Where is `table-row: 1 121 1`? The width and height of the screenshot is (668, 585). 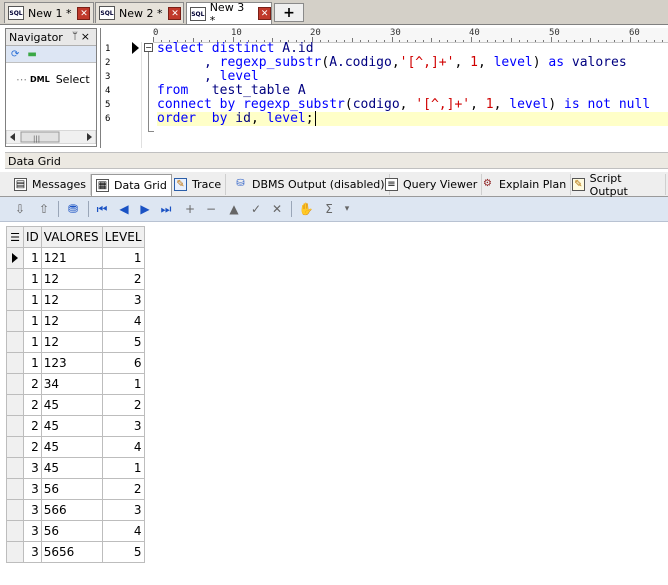 table-row: 1 121 1 is located at coordinates (75, 258).